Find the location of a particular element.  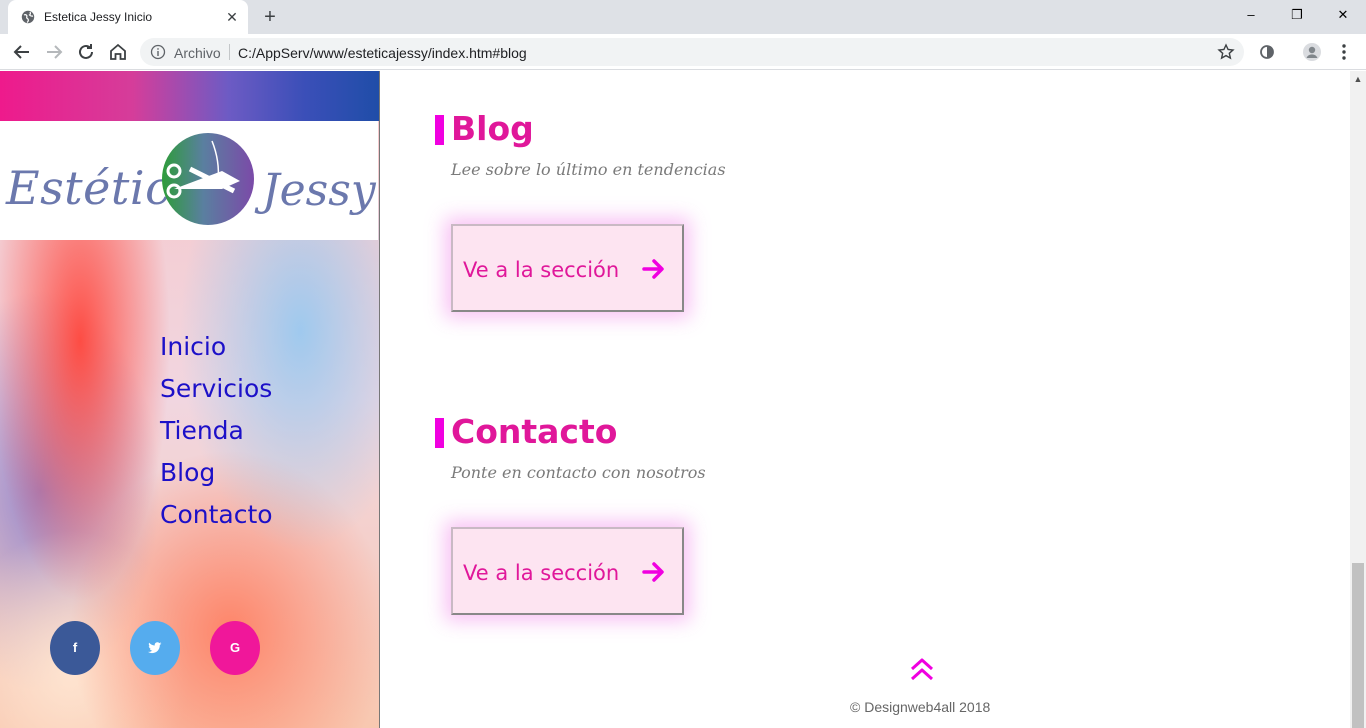

scrollbar-thumb is located at coordinates (1358, 645).